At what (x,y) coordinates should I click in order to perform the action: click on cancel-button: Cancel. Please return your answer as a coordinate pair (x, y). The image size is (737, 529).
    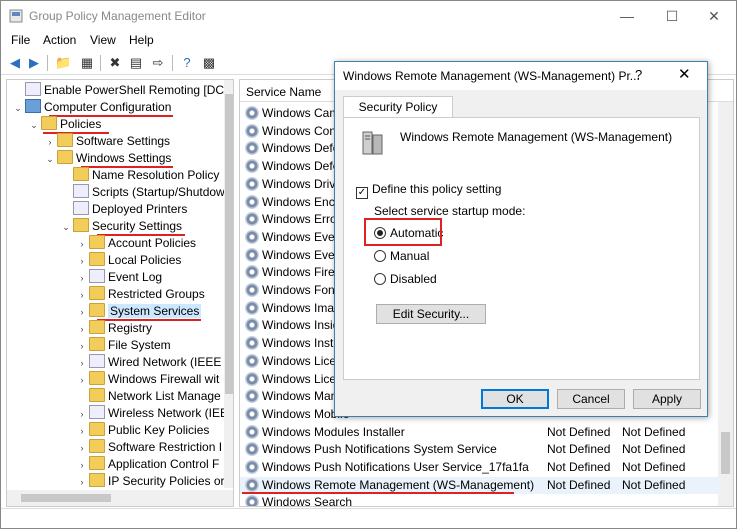
    Looking at the image, I should click on (591, 399).